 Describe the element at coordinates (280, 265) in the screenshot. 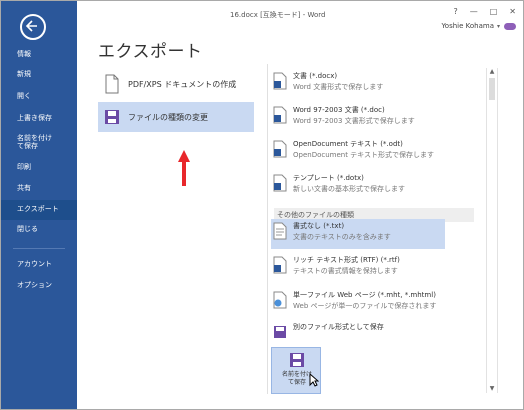

I see `rich-text-icon` at that location.